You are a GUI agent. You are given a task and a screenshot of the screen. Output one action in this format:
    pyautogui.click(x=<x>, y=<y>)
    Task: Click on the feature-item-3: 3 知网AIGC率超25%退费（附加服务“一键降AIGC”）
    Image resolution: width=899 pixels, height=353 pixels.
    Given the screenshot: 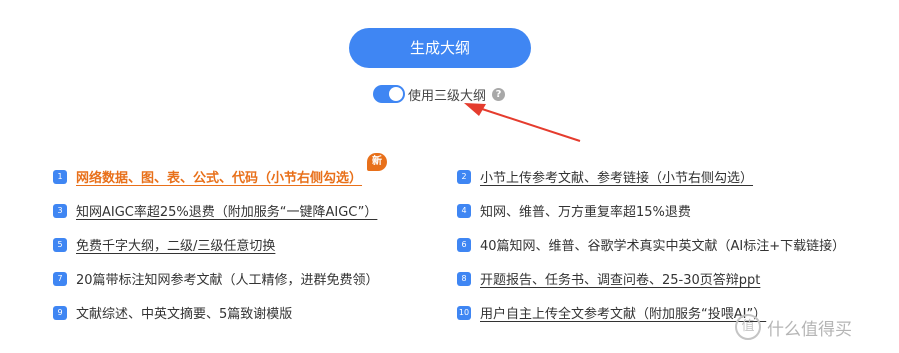 What is the action you would take?
    pyautogui.click(x=215, y=210)
    